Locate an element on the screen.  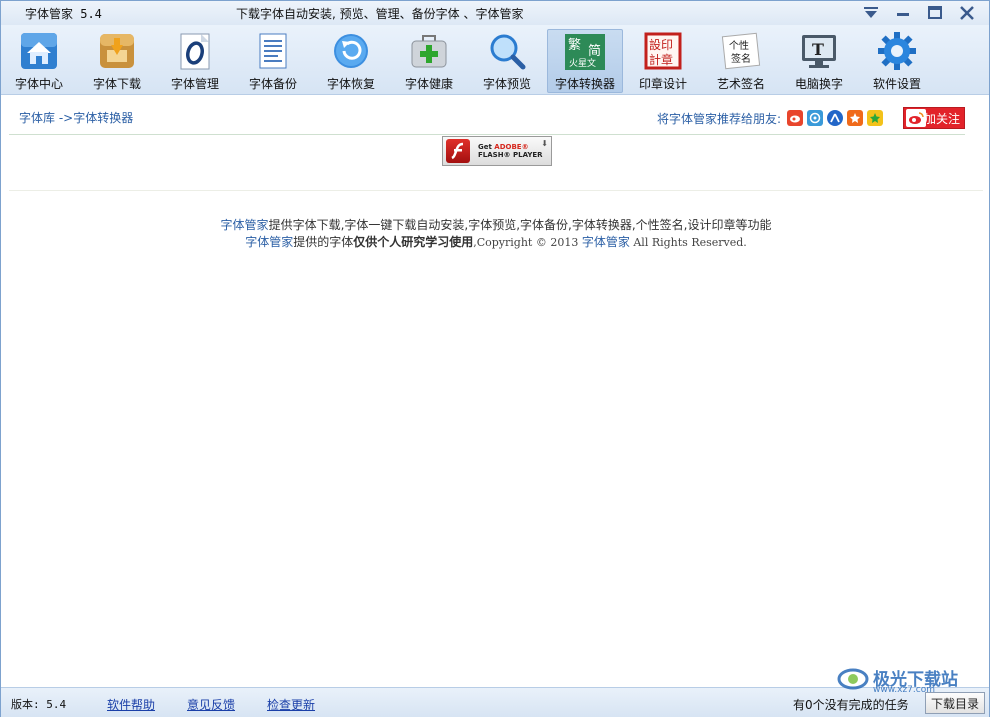
svg-text: 签名 is located at coordinates (741, 58).